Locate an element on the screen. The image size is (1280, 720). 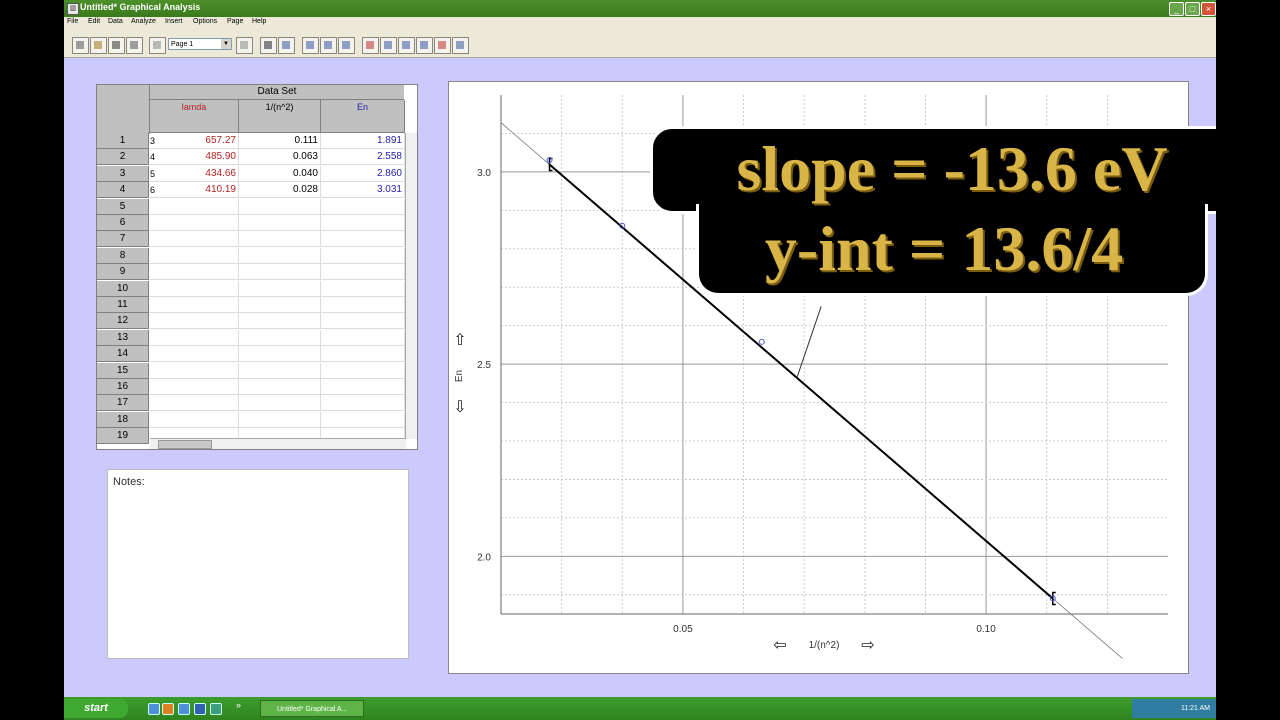
cell-en: 3.031 is located at coordinates (363, 190).